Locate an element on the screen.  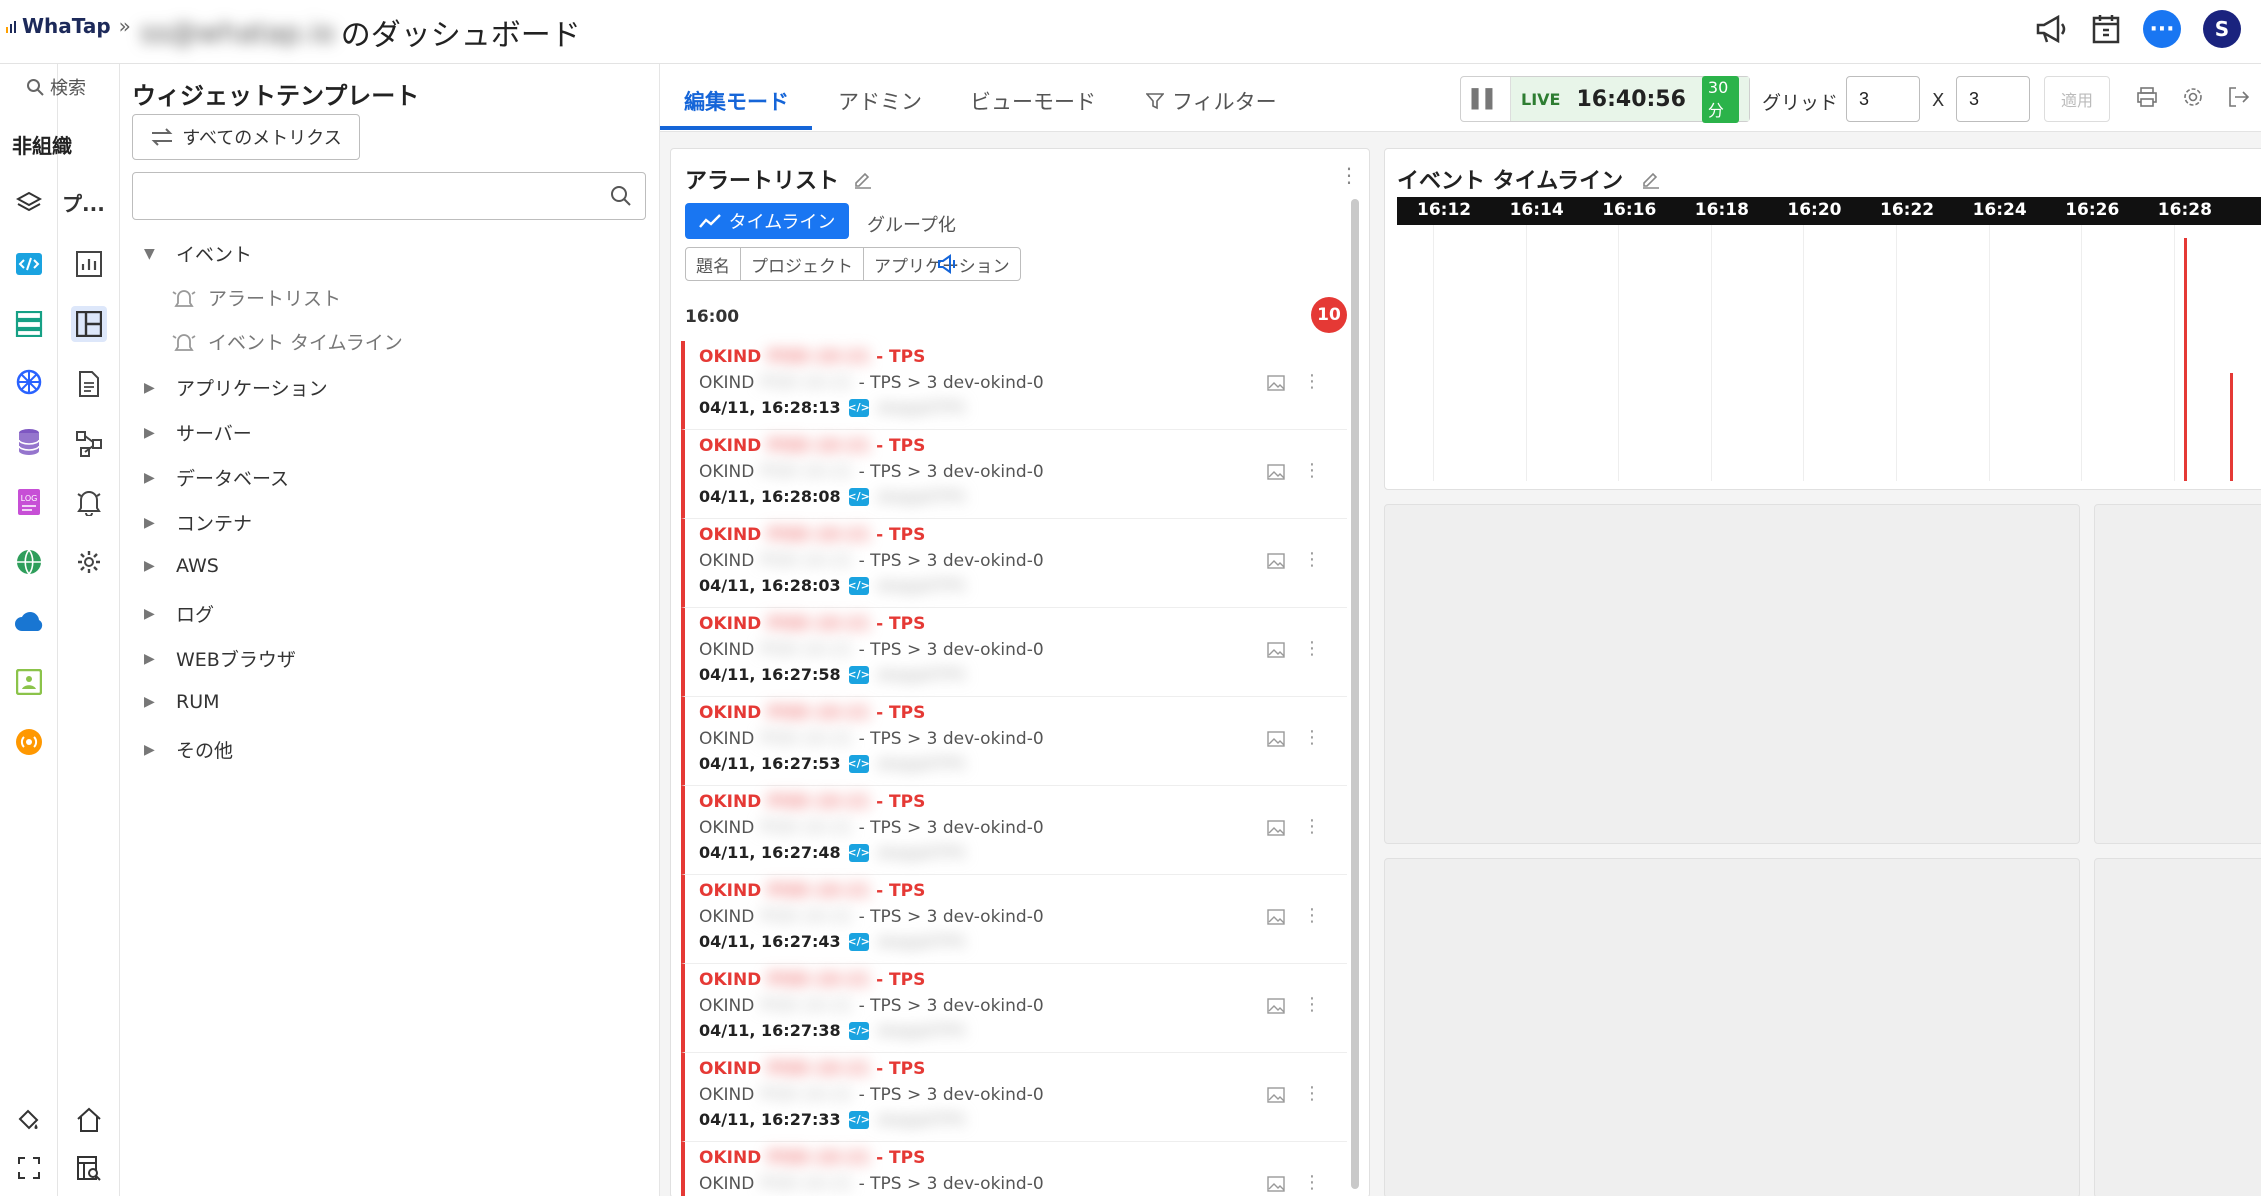
tree-item-database: ▶ データベース is located at coordinates (216, 477).